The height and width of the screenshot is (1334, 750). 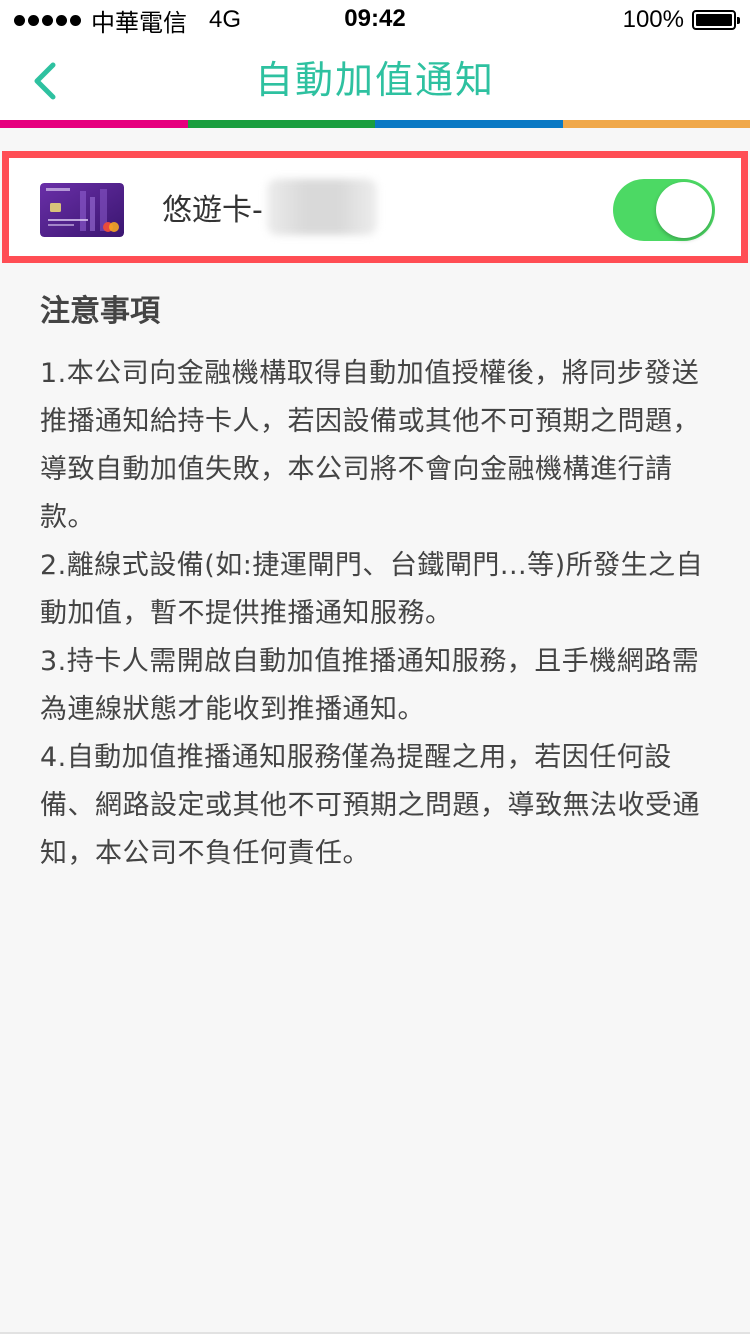 I want to click on card-label: 悠遊卡-, so click(x=269, y=207).